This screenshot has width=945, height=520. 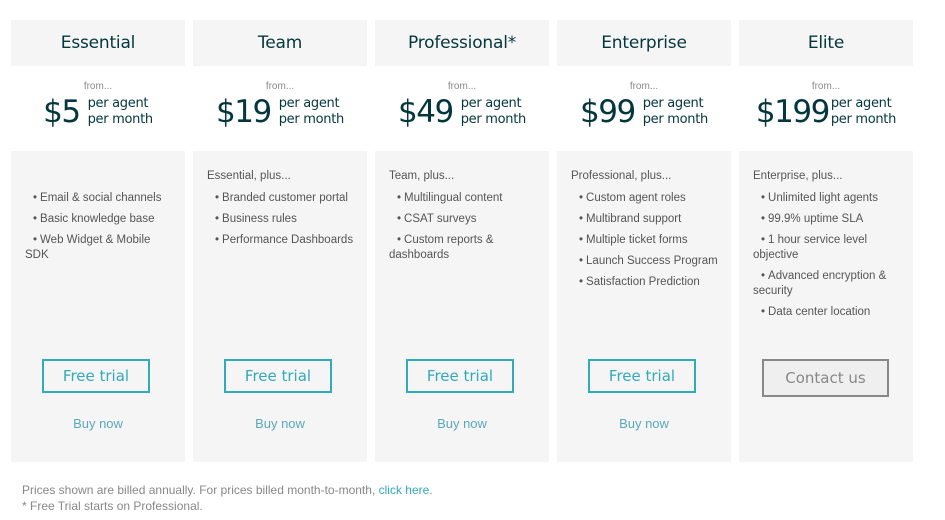 I want to click on feature-item: • Unlimited light agents, so click(x=831, y=198).